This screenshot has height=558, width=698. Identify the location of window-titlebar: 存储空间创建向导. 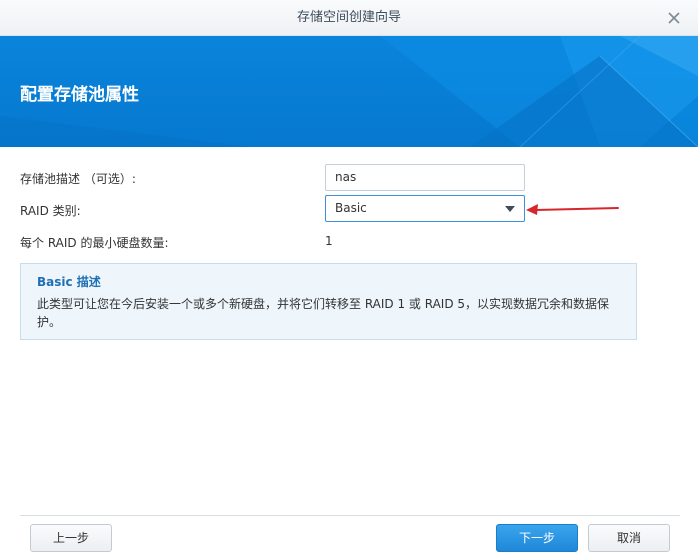
(349, 18).